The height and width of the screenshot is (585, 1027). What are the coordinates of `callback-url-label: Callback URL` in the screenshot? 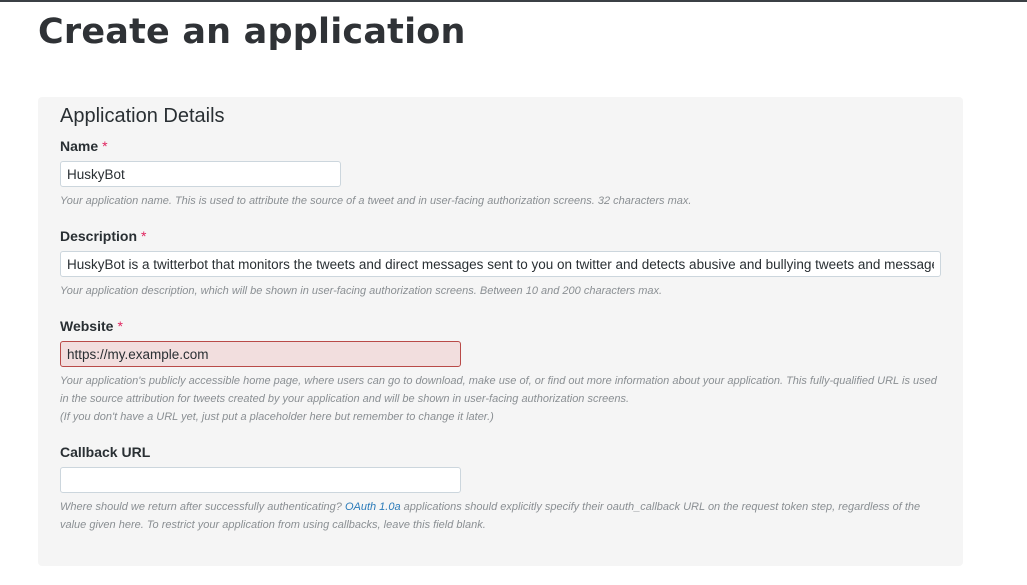 It's located at (105, 452).